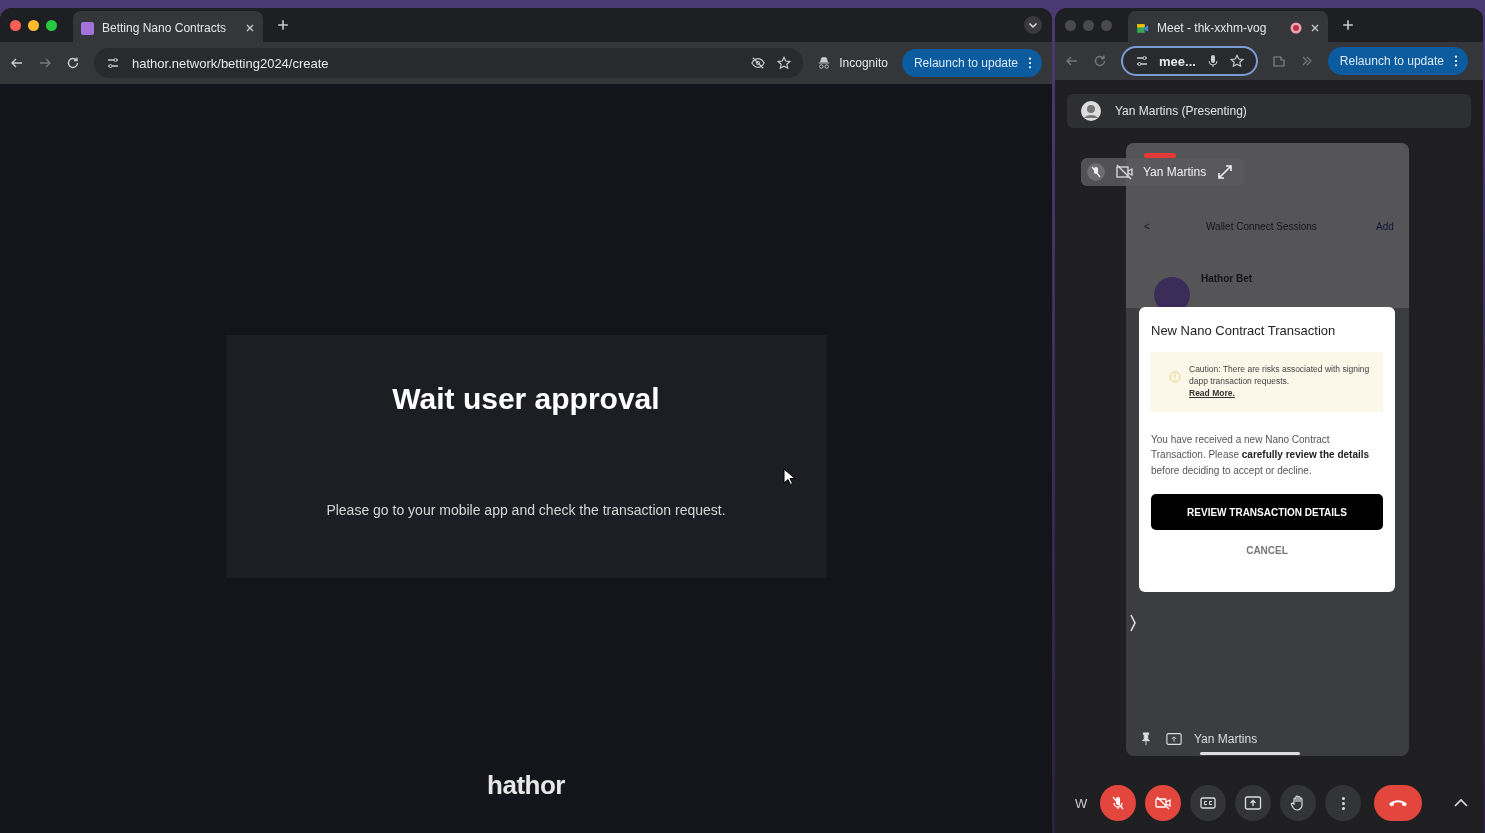 The image size is (1485, 833). What do you see at coordinates (1226, 739) in the screenshot?
I see `tile-name: Yan Martins` at bounding box center [1226, 739].